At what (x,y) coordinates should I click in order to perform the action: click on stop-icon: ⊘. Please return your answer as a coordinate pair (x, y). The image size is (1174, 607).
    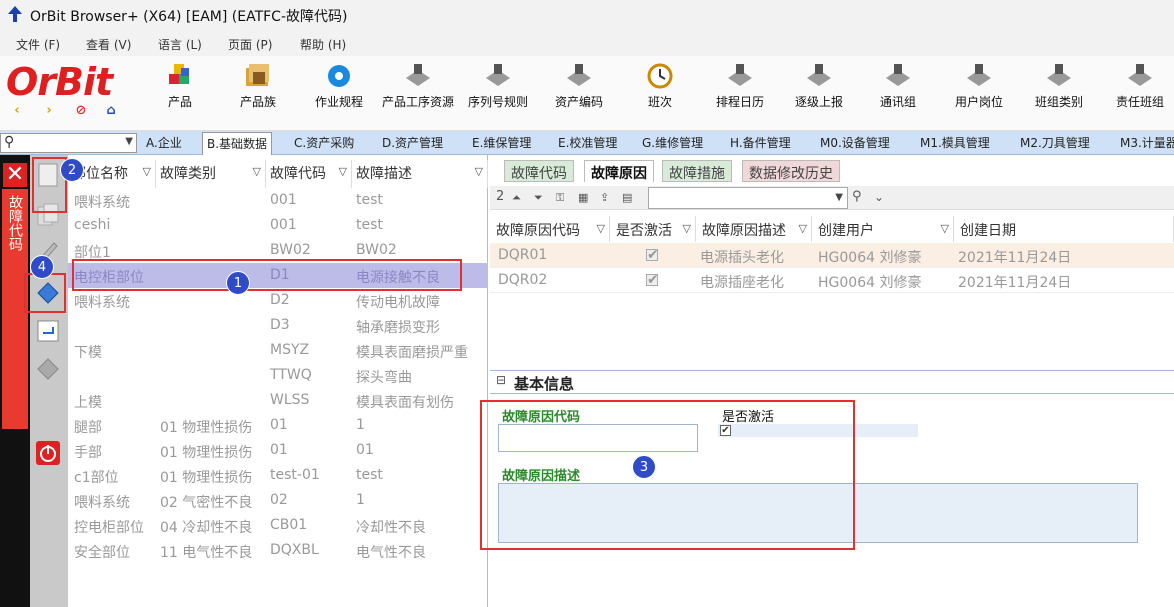
    Looking at the image, I should click on (81, 111).